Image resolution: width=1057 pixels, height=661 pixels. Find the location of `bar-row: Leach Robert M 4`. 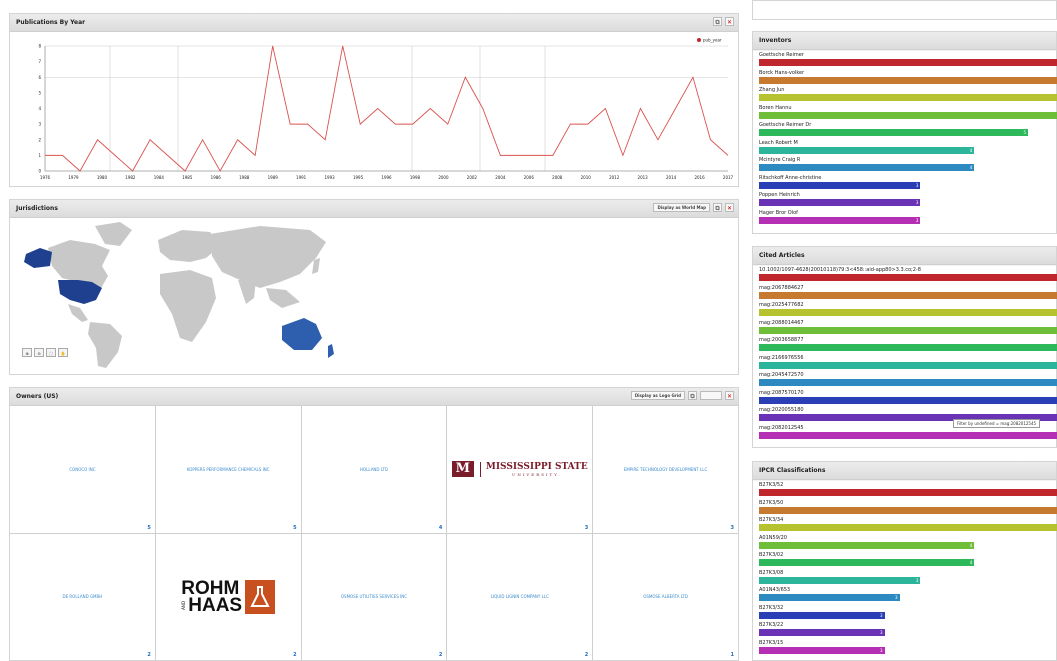

bar-row: Leach Robert M 4 is located at coordinates (907, 146).